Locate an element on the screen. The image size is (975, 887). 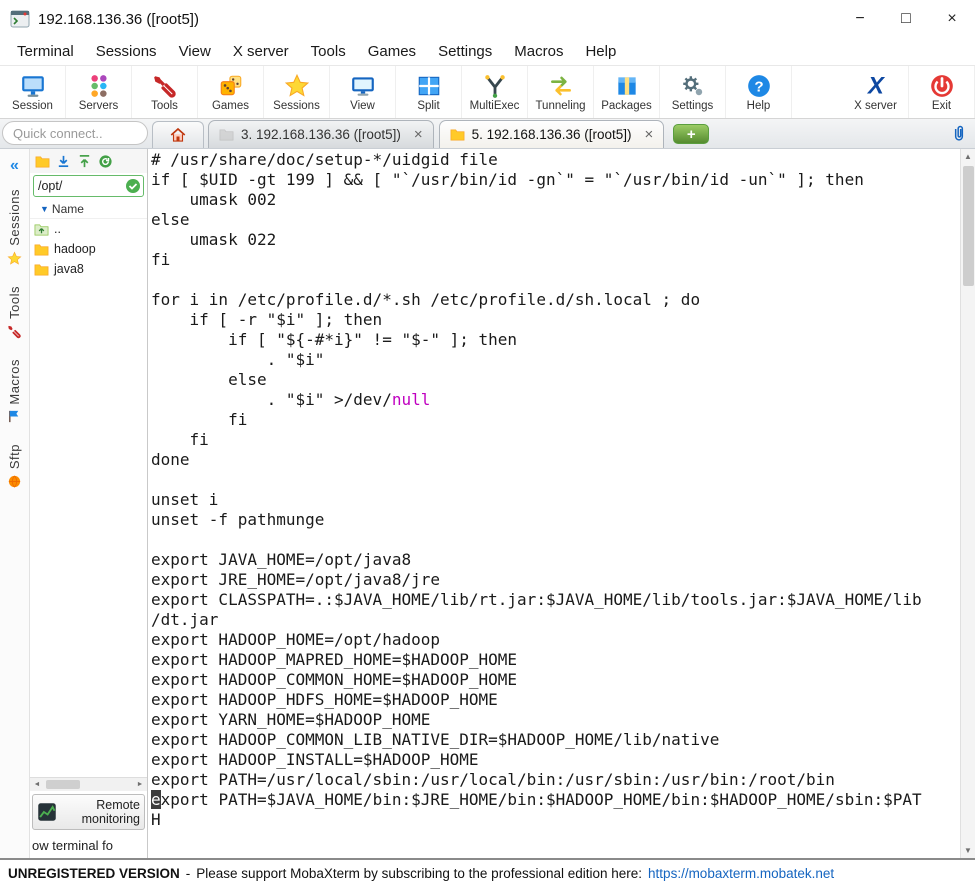
toolbar-button-servers: Servers is located at coordinates (99, 92).